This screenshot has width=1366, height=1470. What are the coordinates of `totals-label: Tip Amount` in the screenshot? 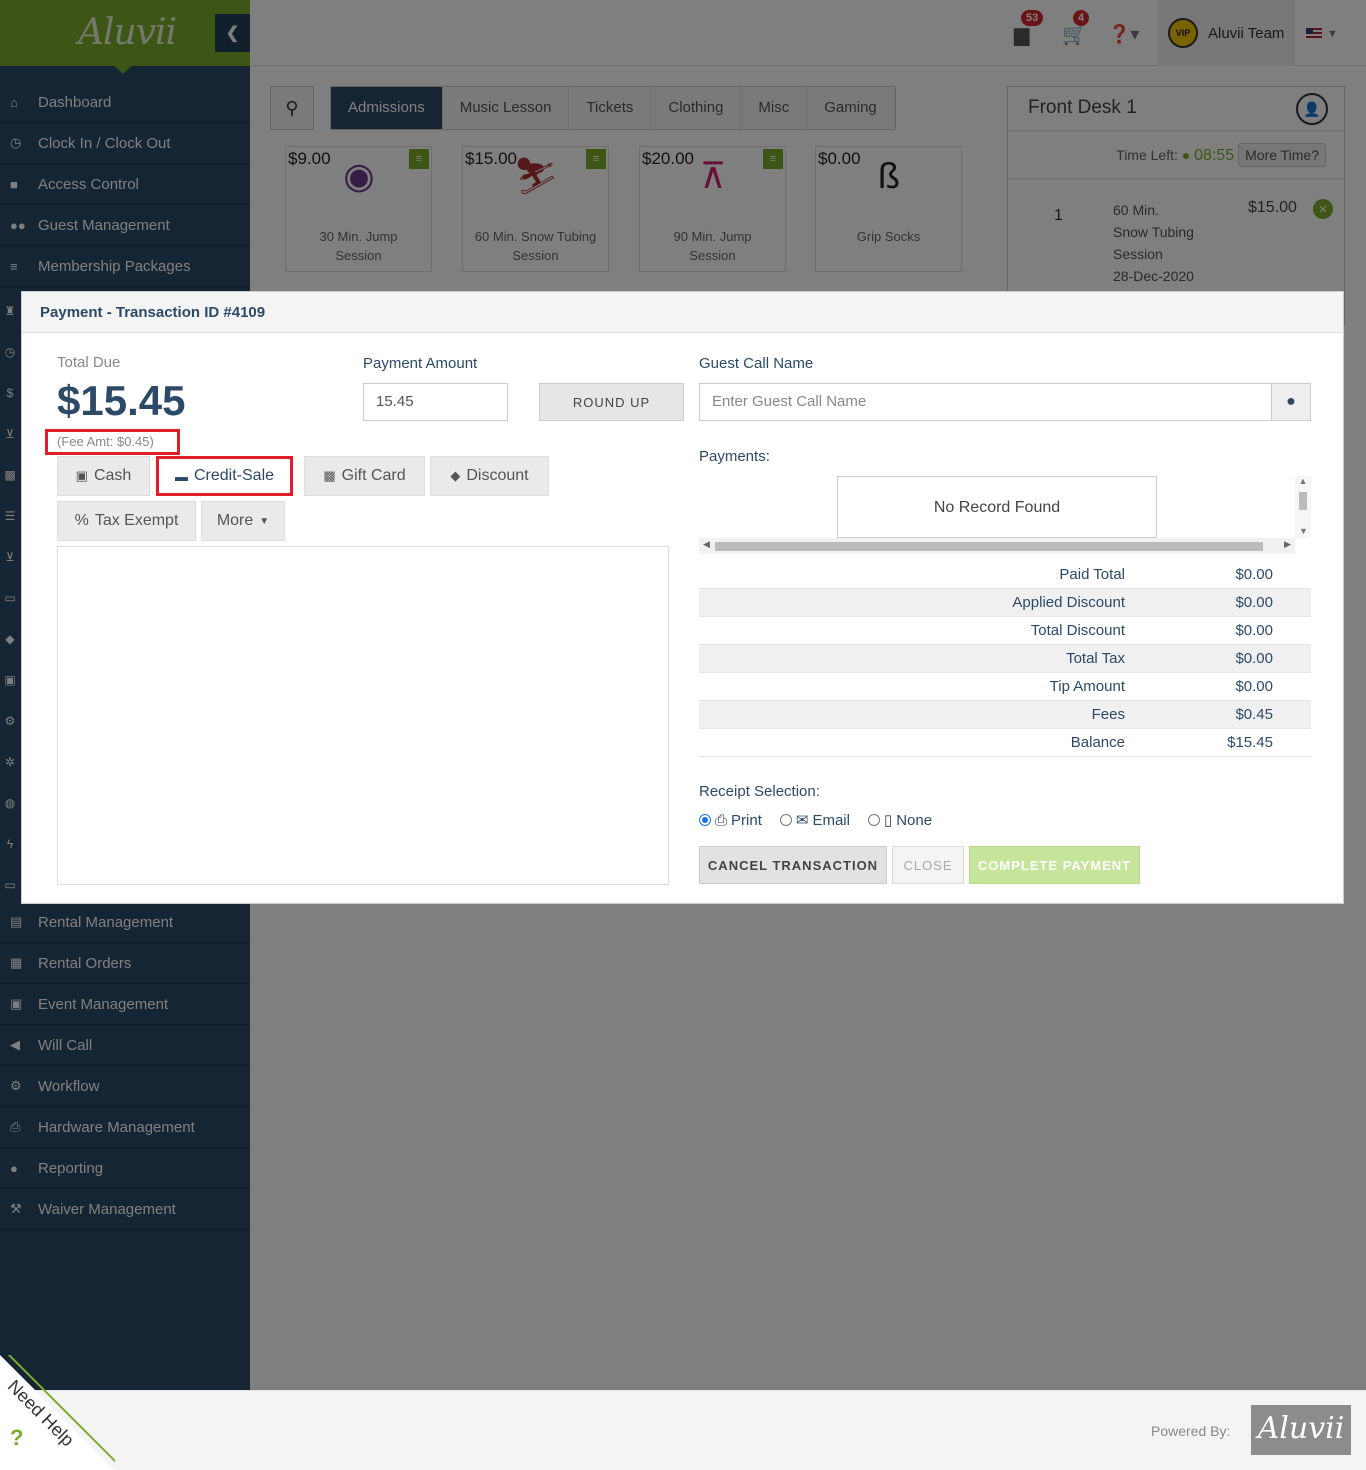 It's located at (1087, 686).